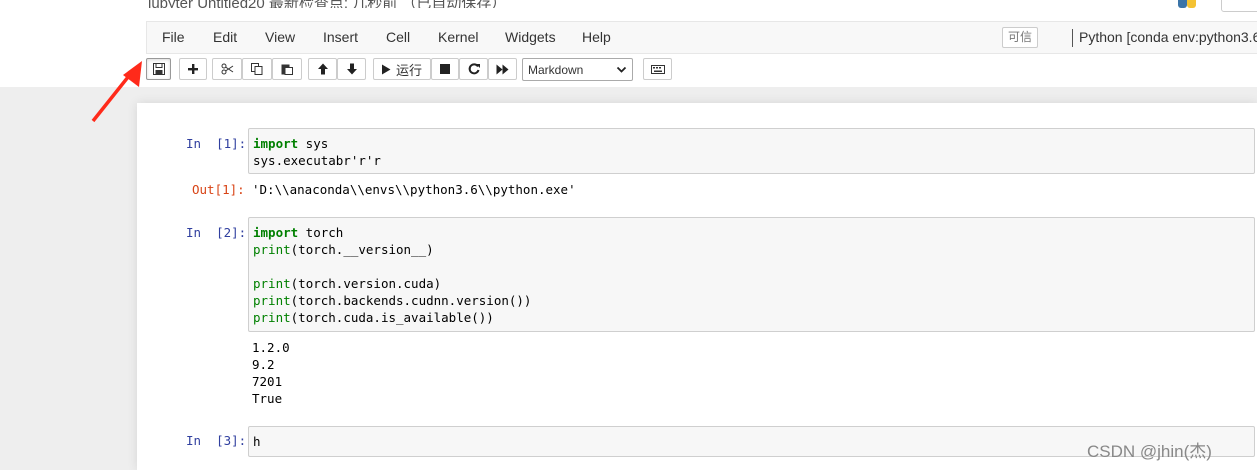  I want to click on code-line: print(torch.version.cuda), so click(347, 283).